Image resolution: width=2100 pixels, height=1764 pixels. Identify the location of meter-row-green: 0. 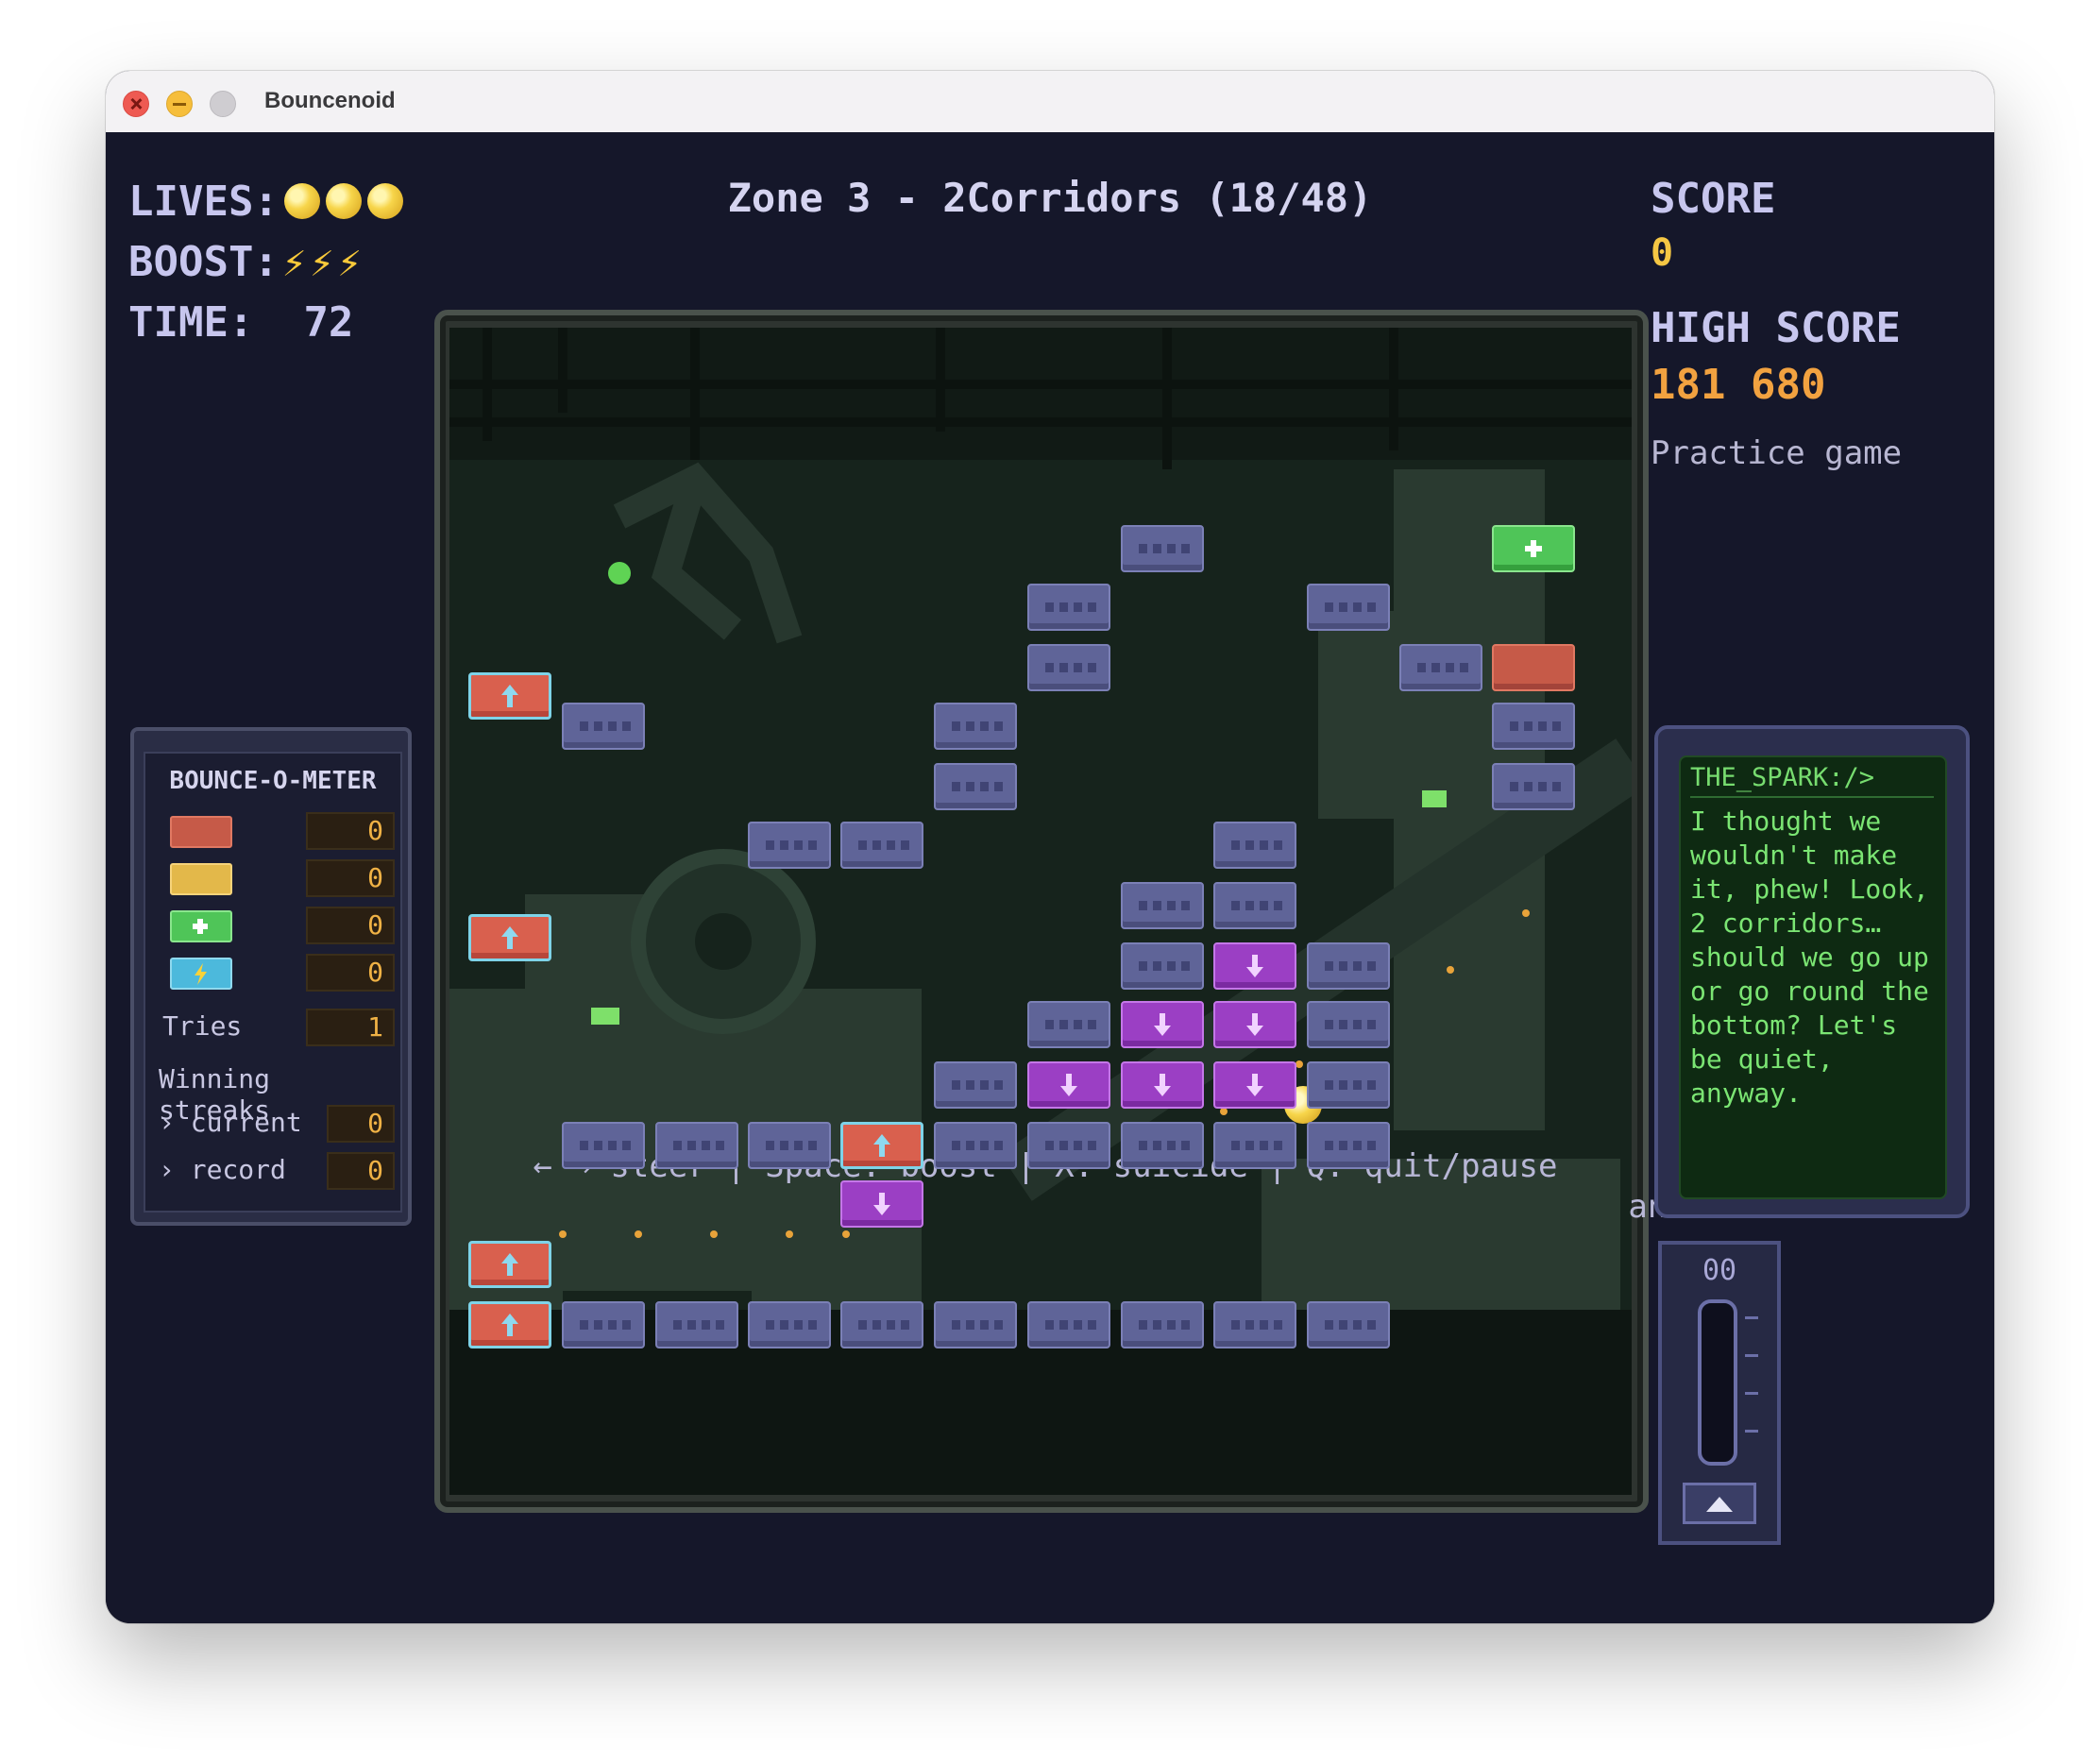
(277, 925).